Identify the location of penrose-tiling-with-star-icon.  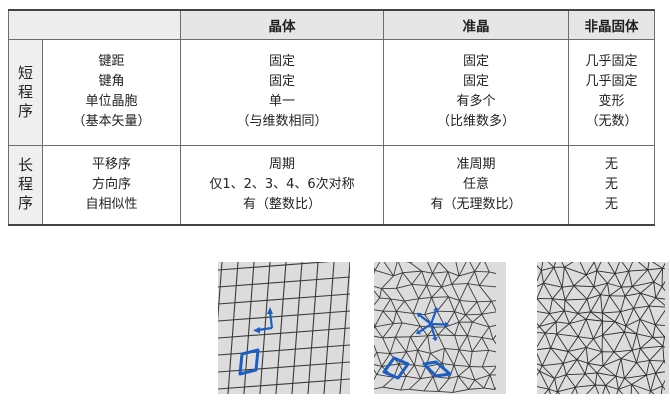
(435, 327).